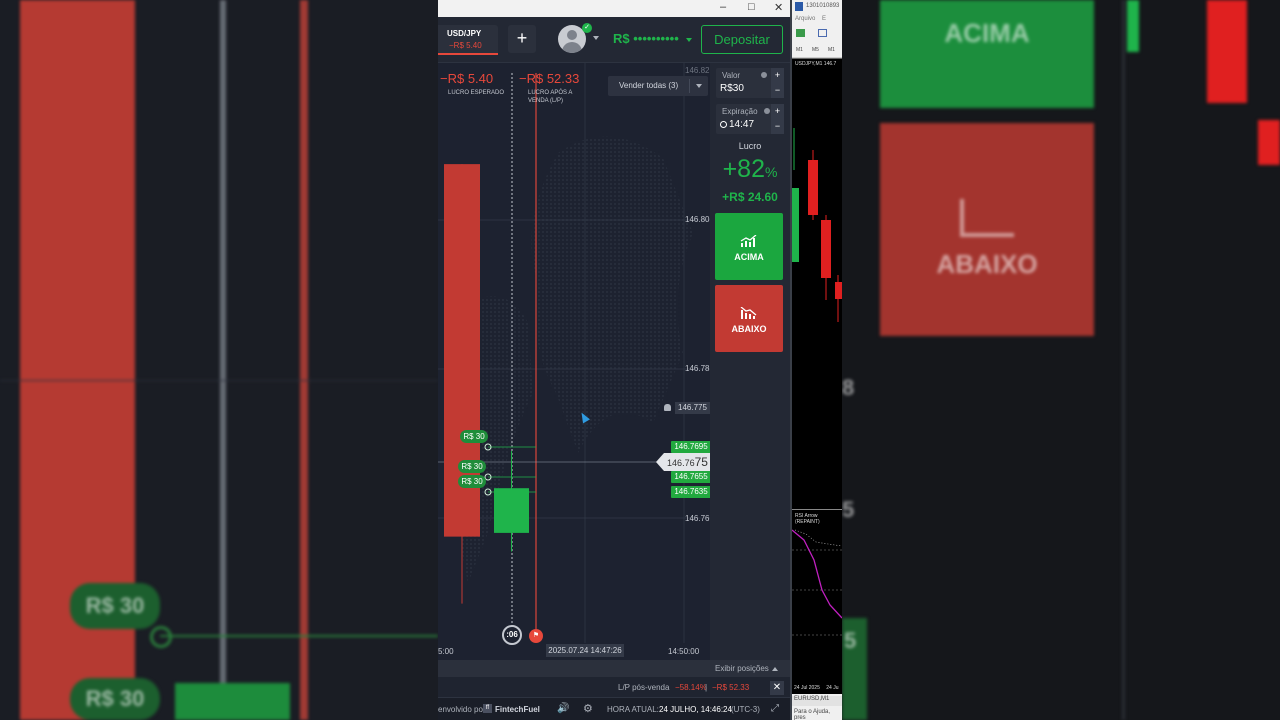 The height and width of the screenshot is (720, 1280). I want to click on sell-all-divider, so click(689, 86).